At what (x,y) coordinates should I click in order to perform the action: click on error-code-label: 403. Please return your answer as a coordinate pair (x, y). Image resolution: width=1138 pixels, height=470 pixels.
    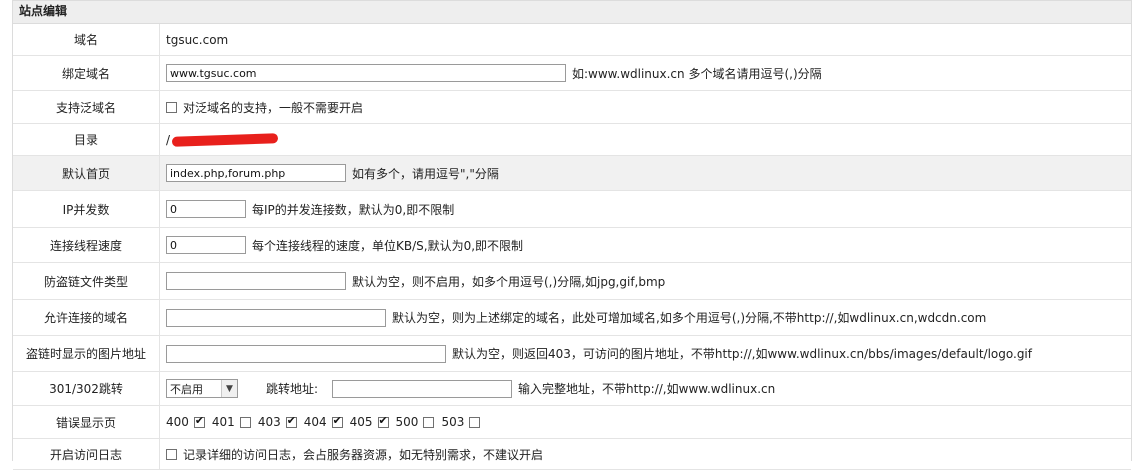
    Looking at the image, I should click on (269, 422).